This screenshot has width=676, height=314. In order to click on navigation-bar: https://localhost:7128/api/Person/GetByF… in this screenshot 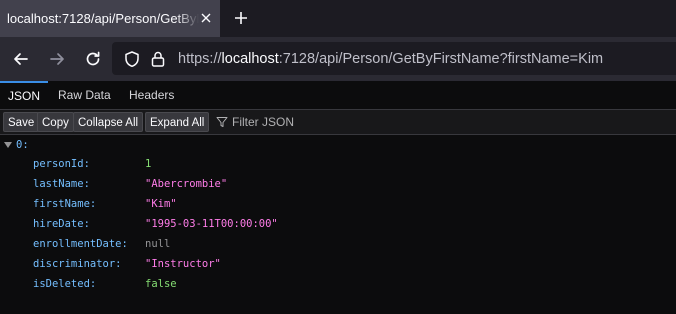, I will do `click(338, 59)`.